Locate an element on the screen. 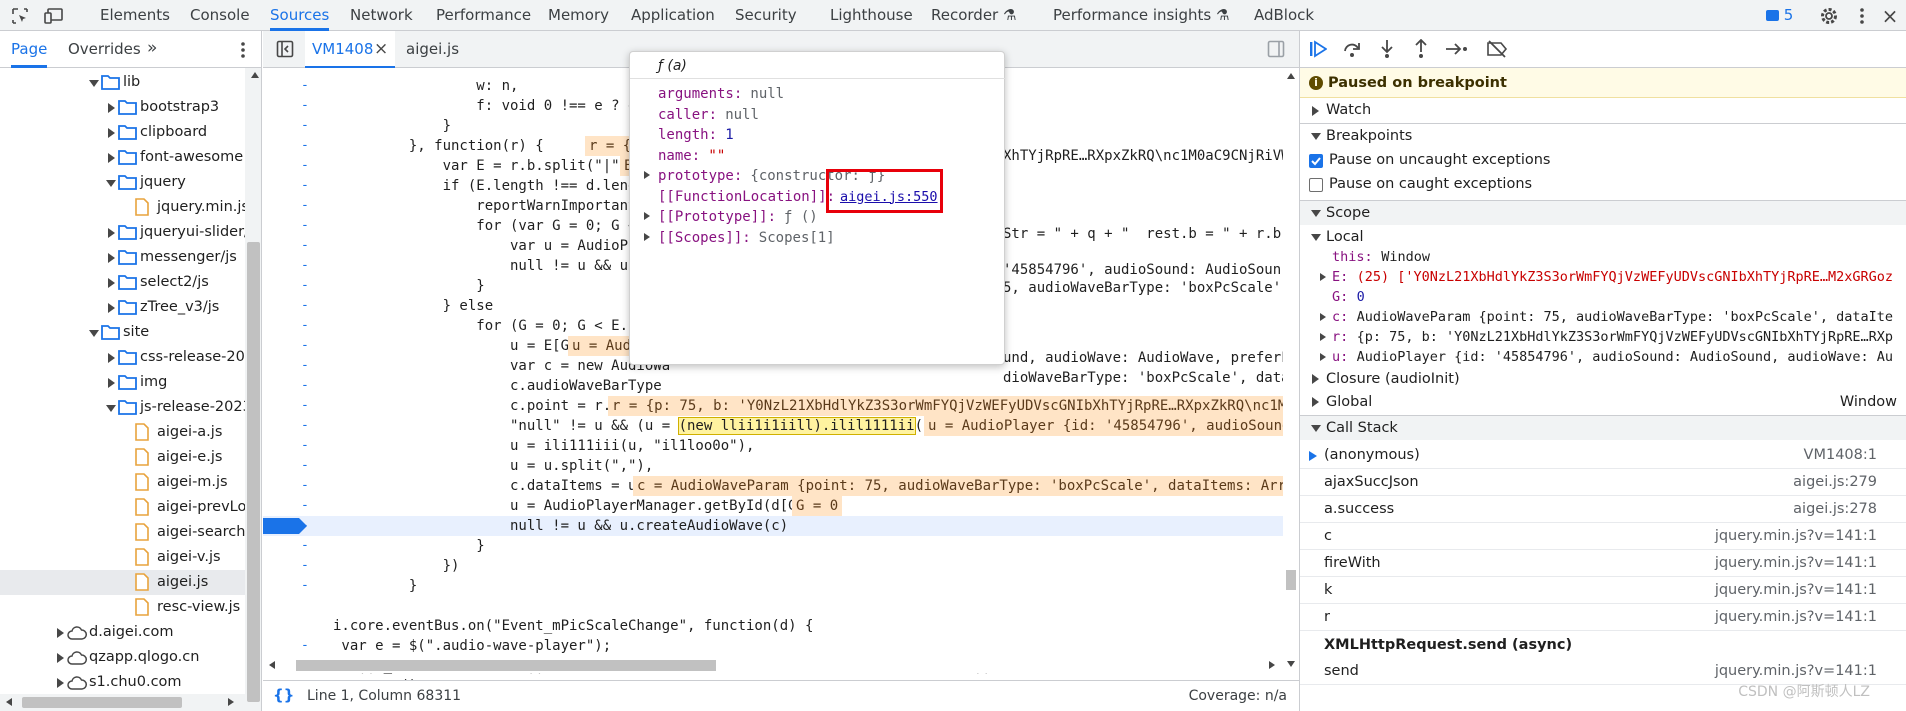 This screenshot has width=1906, height=711. pretty-print-braces-icon: {} is located at coordinates (283, 695).